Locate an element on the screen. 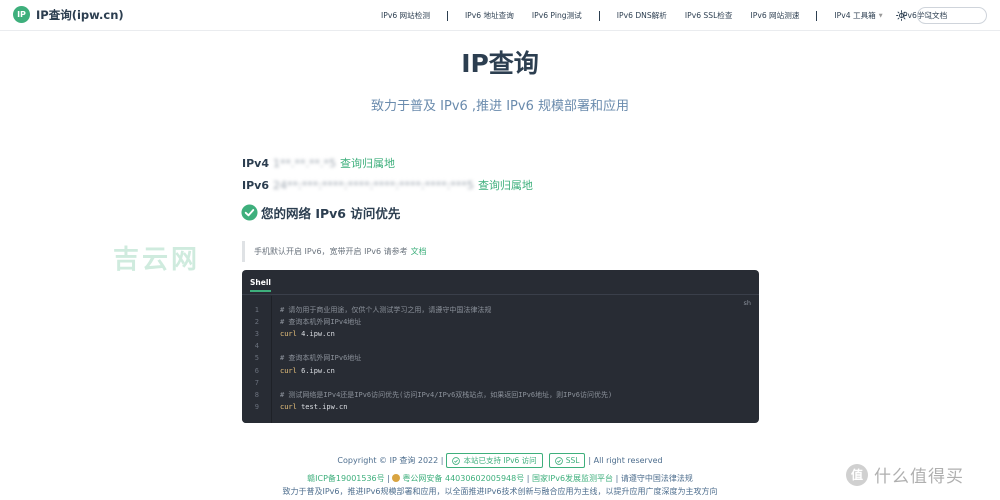 The width and height of the screenshot is (1000, 500). code-comment: # 请勿用于商业用途，仅供个人测试学习之用，请遵守中国法律法规 is located at coordinates (386, 310).